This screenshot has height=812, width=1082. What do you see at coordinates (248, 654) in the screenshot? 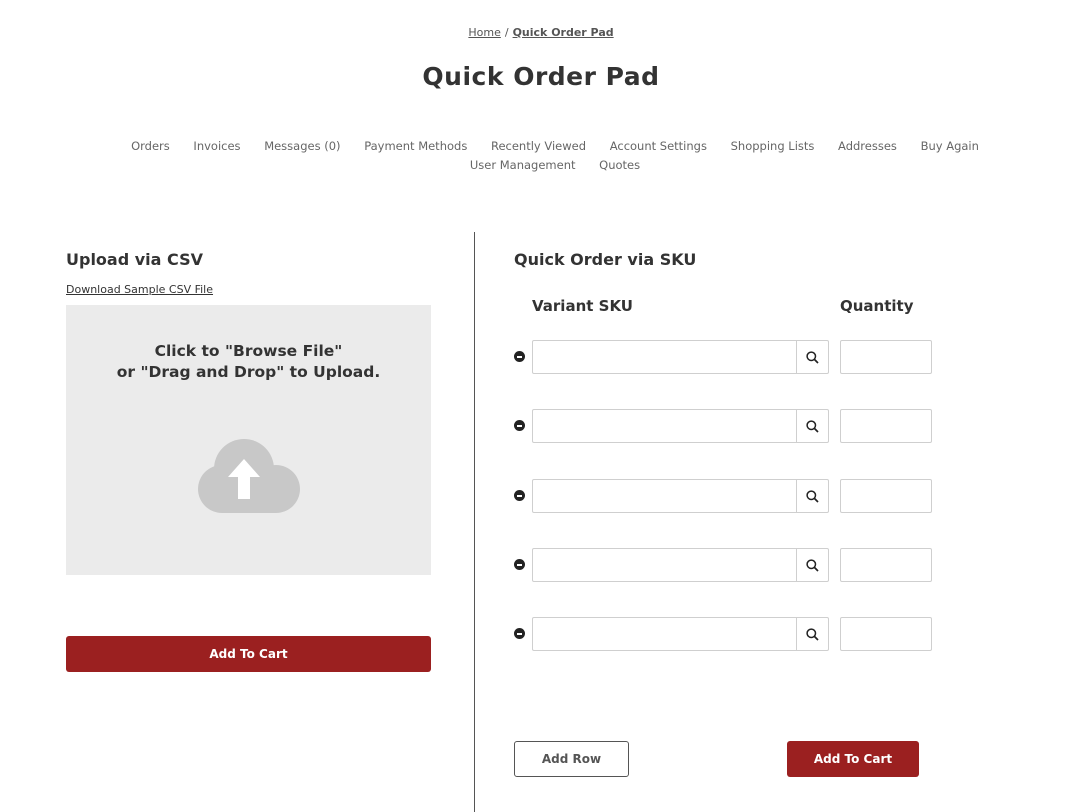
I see `csv-add-to-cart-button: Add To Cart` at bounding box center [248, 654].